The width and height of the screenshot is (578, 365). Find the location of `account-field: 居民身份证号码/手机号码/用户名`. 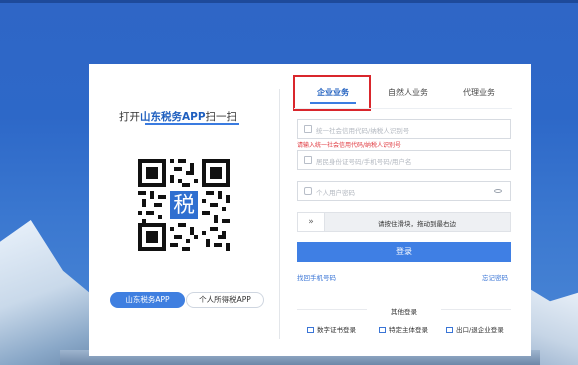

account-field: 居民身份证号码/手机号码/用户名 is located at coordinates (404, 160).